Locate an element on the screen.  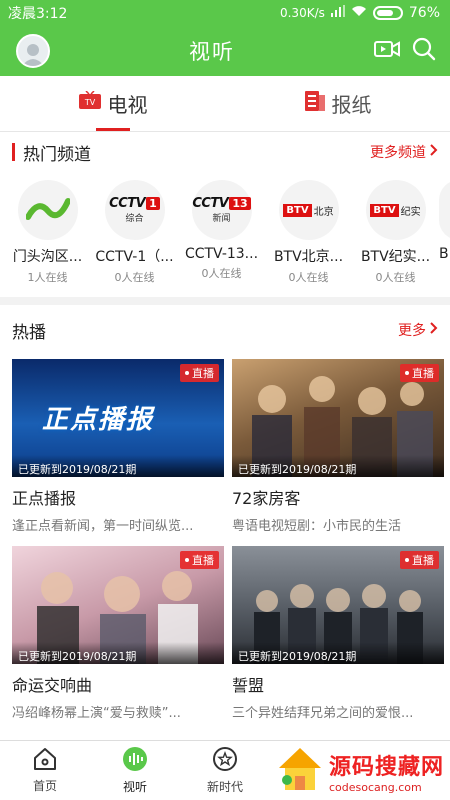
tab-newspaper: 报纸 is located at coordinates (337, 103).